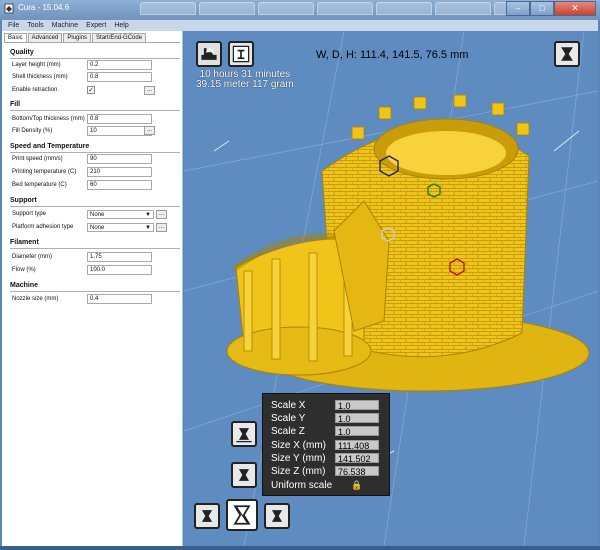 The width and height of the screenshot is (600, 550). I want to click on printing-temperature-label: Printing temperature (C), so click(44, 172).